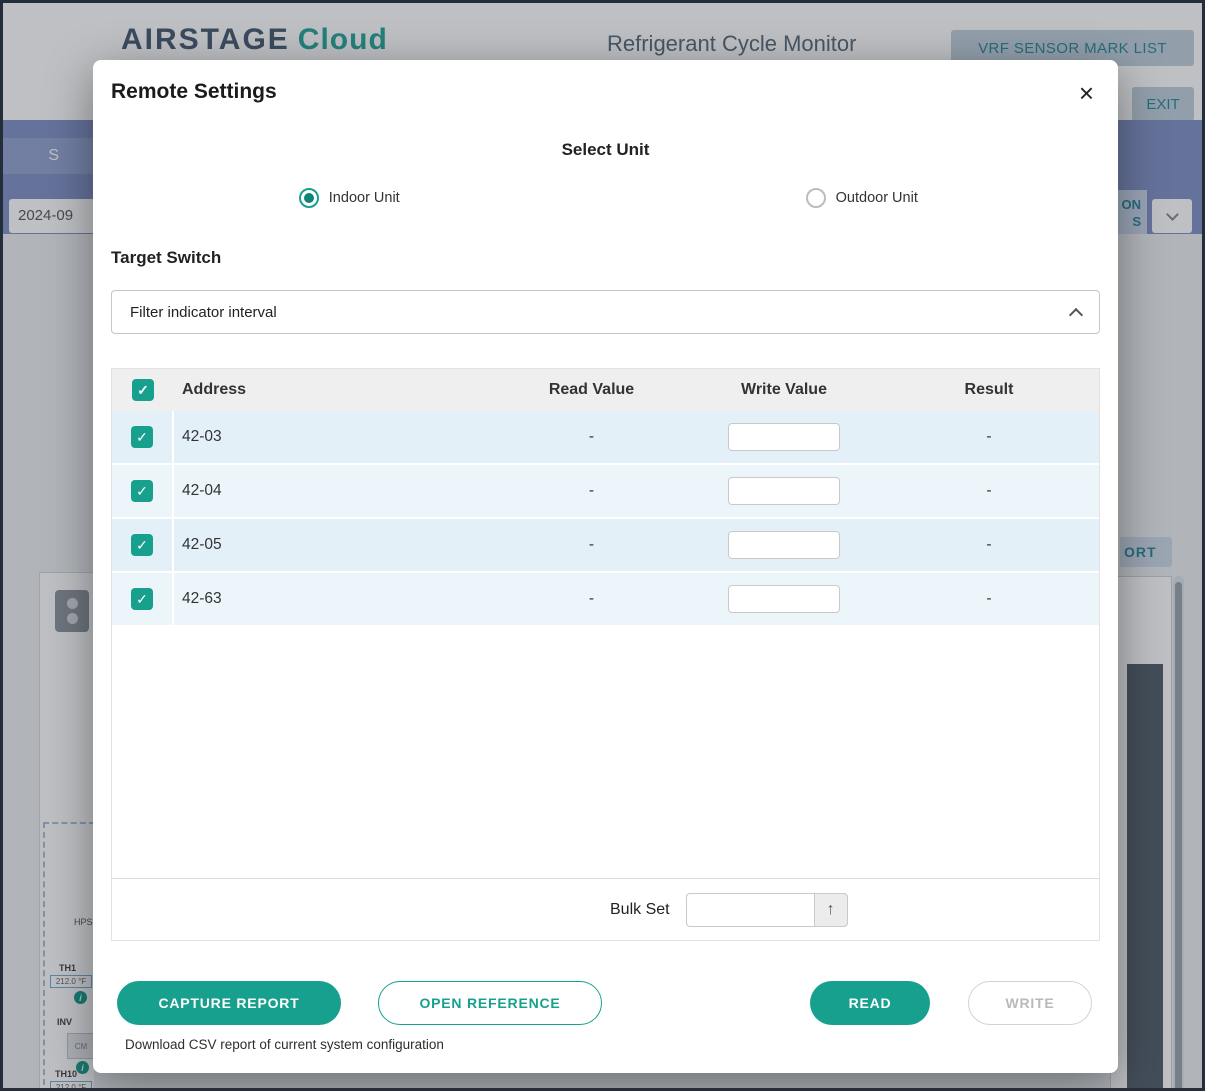 The width and height of the screenshot is (1205, 1091). I want to click on bulk-set-bar: Bulk Set ↑, so click(605, 909).